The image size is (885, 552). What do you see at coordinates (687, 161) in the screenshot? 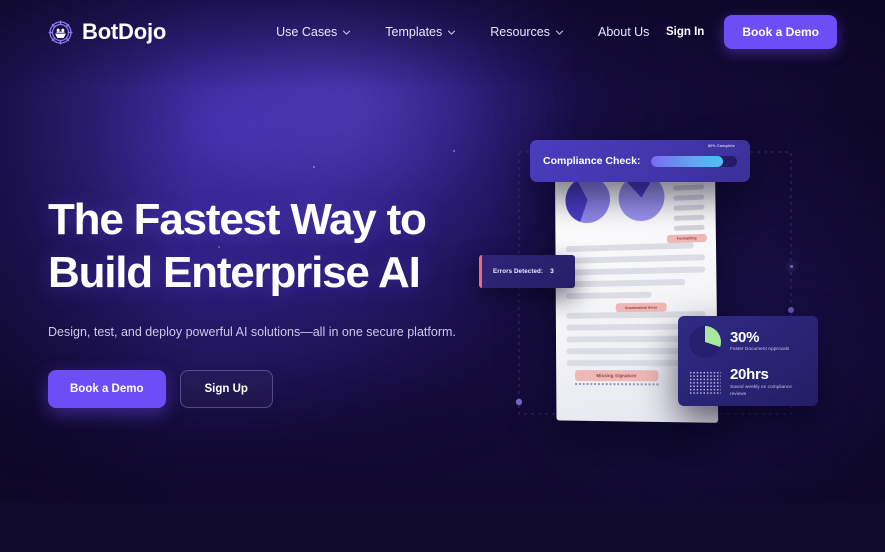
I see `compliance-progress-fill` at bounding box center [687, 161].